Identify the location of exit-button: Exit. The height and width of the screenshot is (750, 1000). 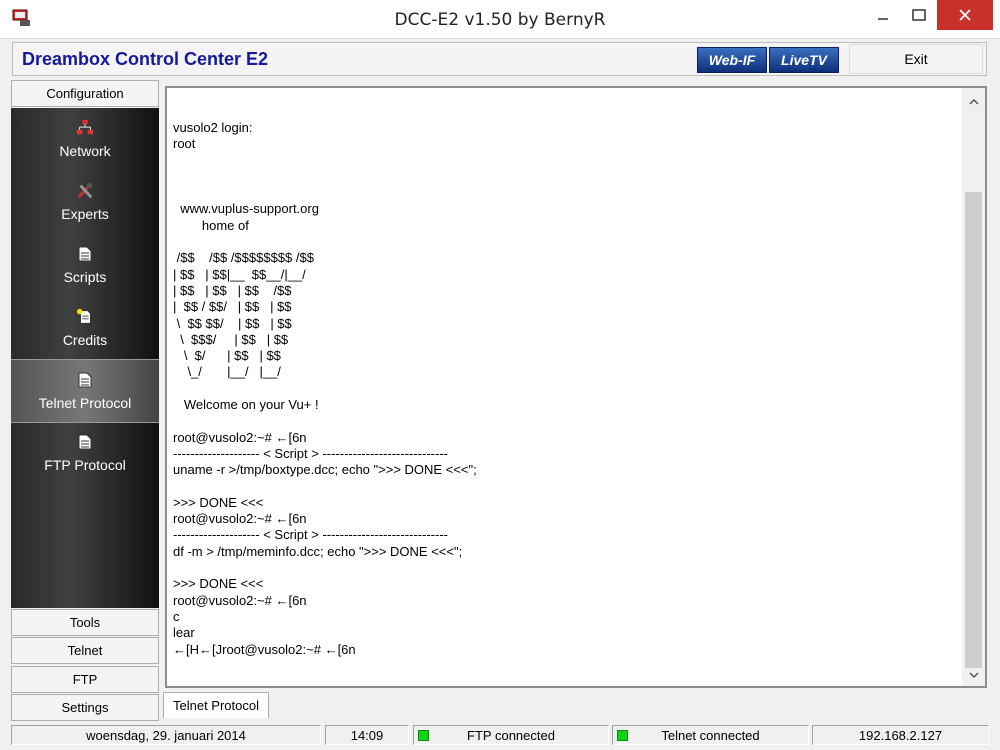
(916, 59).